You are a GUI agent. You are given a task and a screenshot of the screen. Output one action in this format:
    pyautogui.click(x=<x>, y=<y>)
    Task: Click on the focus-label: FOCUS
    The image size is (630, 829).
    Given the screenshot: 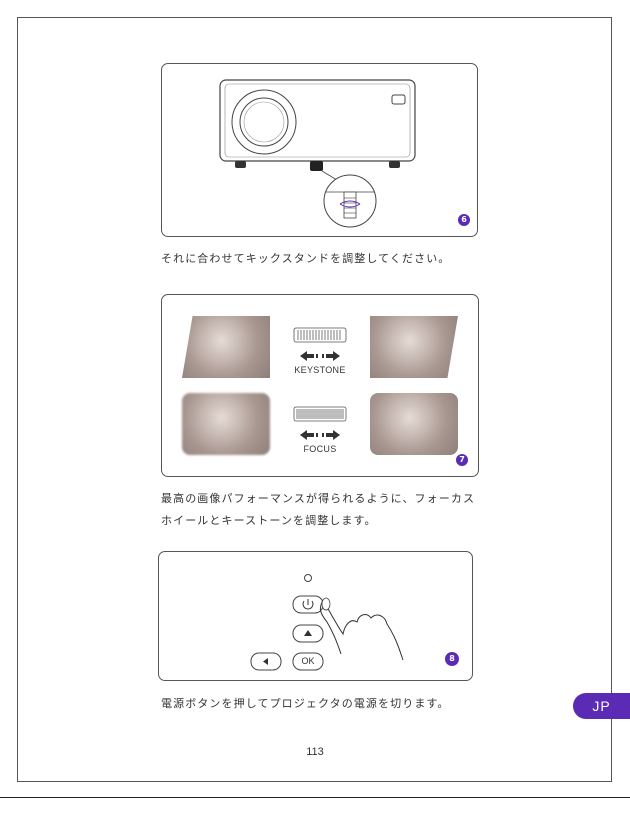 What is the action you would take?
    pyautogui.click(x=320, y=449)
    